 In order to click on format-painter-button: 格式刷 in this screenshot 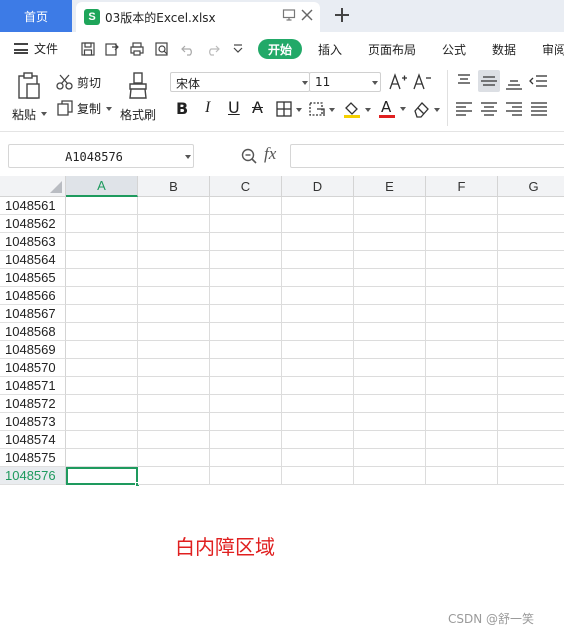, I will do `click(139, 99)`.